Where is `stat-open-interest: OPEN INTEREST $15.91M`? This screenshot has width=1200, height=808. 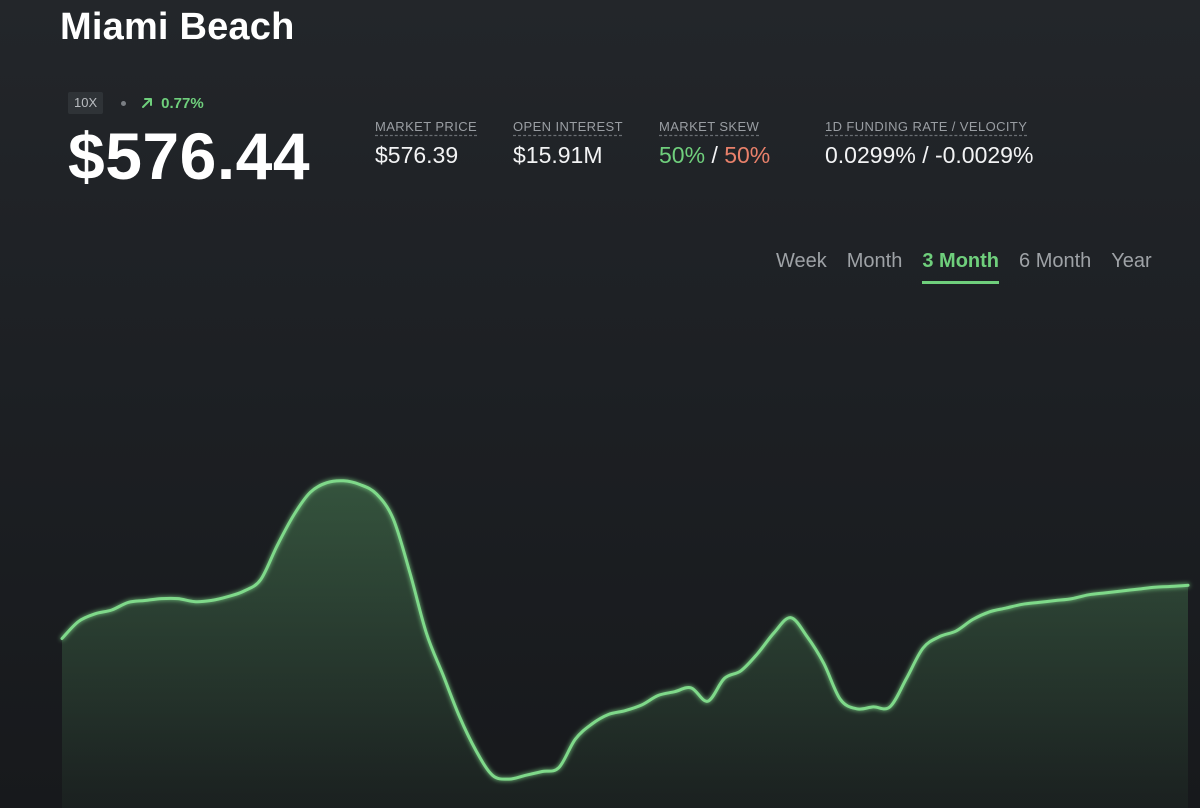
stat-open-interest: OPEN INTEREST $15.91M is located at coordinates (568, 144).